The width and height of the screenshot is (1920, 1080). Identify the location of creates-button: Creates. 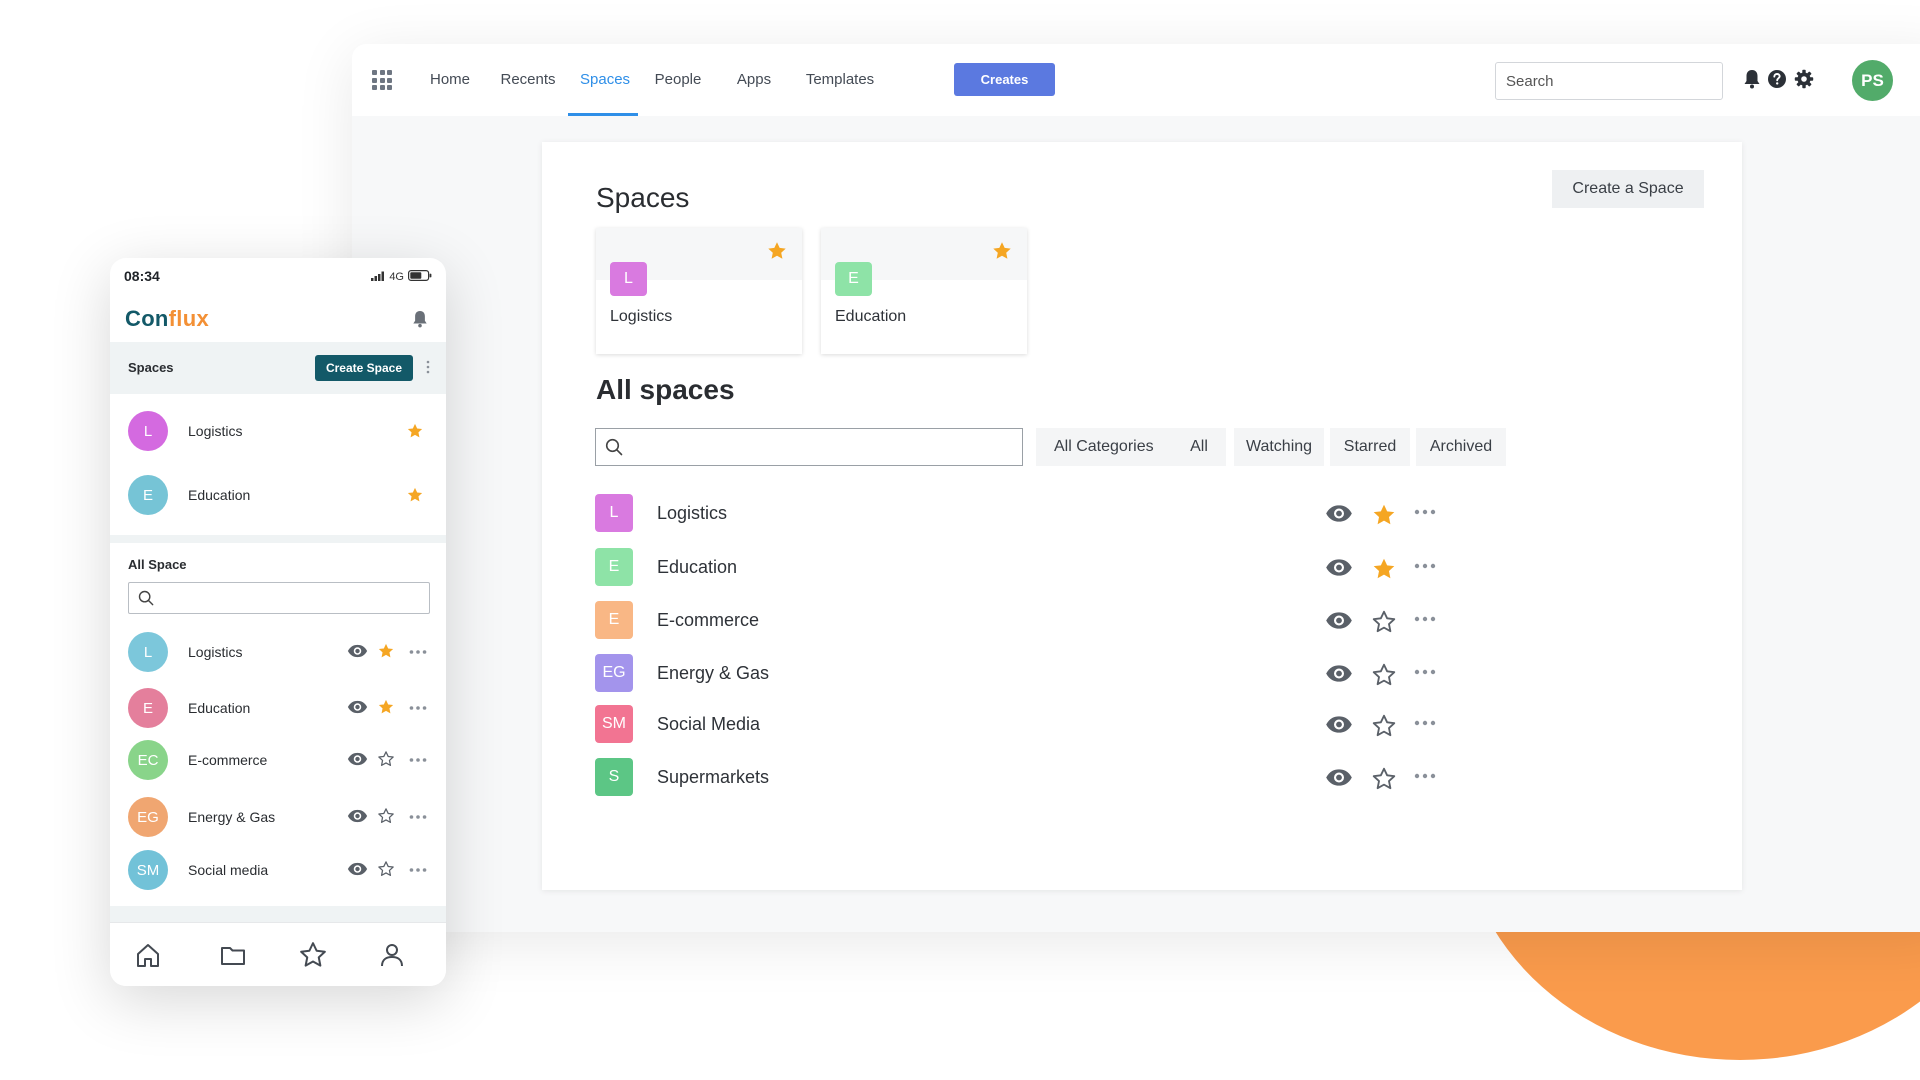
(1004, 79).